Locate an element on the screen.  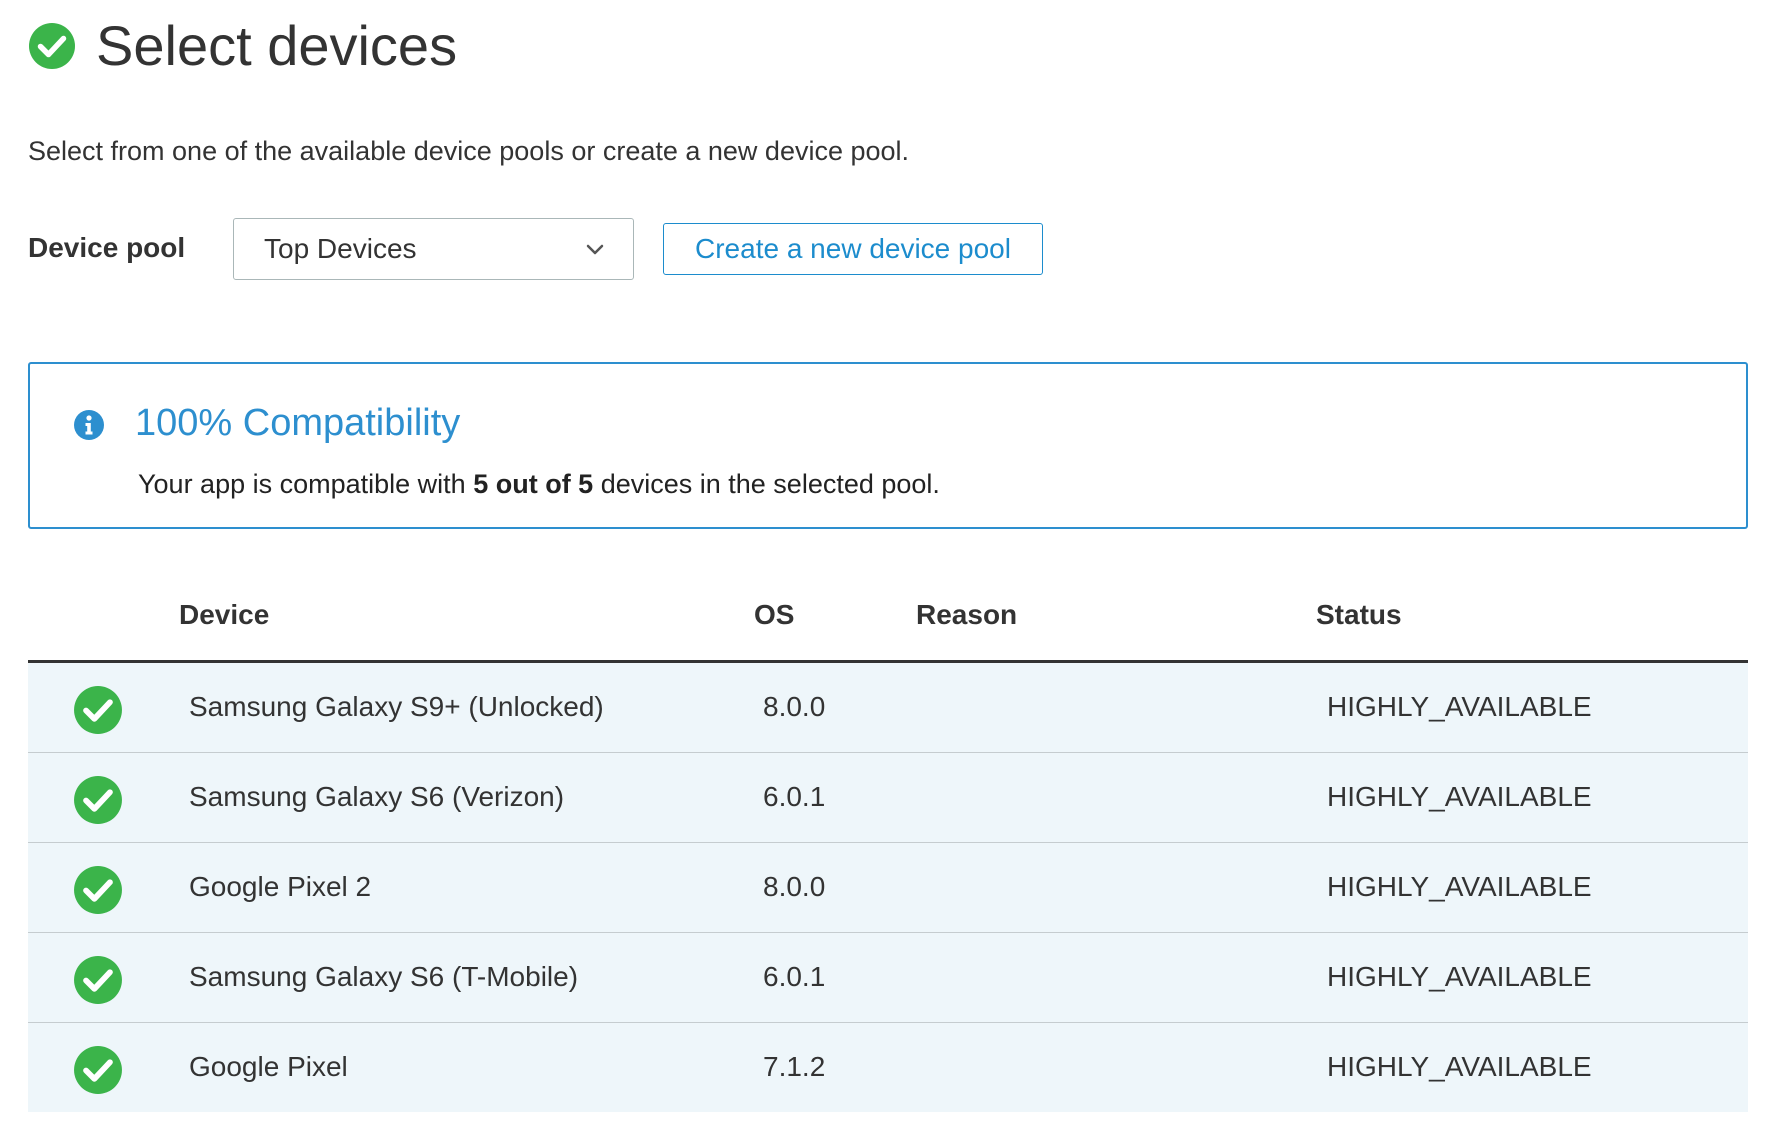
compatibility-count: 5 out of 5 is located at coordinates (533, 484).